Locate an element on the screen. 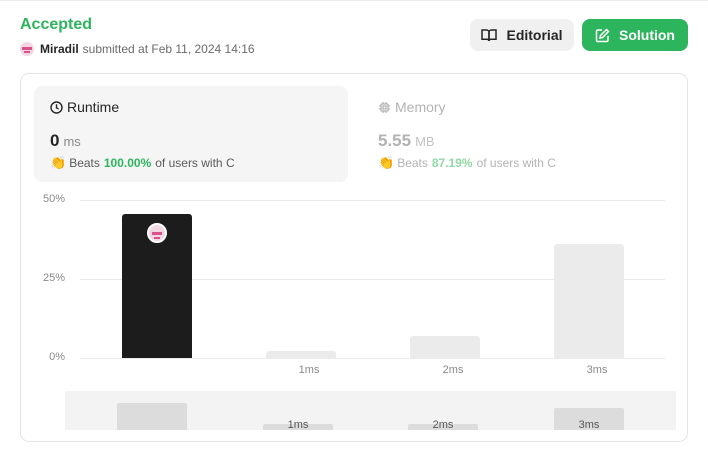  editorial-button: Editorial is located at coordinates (522, 35).